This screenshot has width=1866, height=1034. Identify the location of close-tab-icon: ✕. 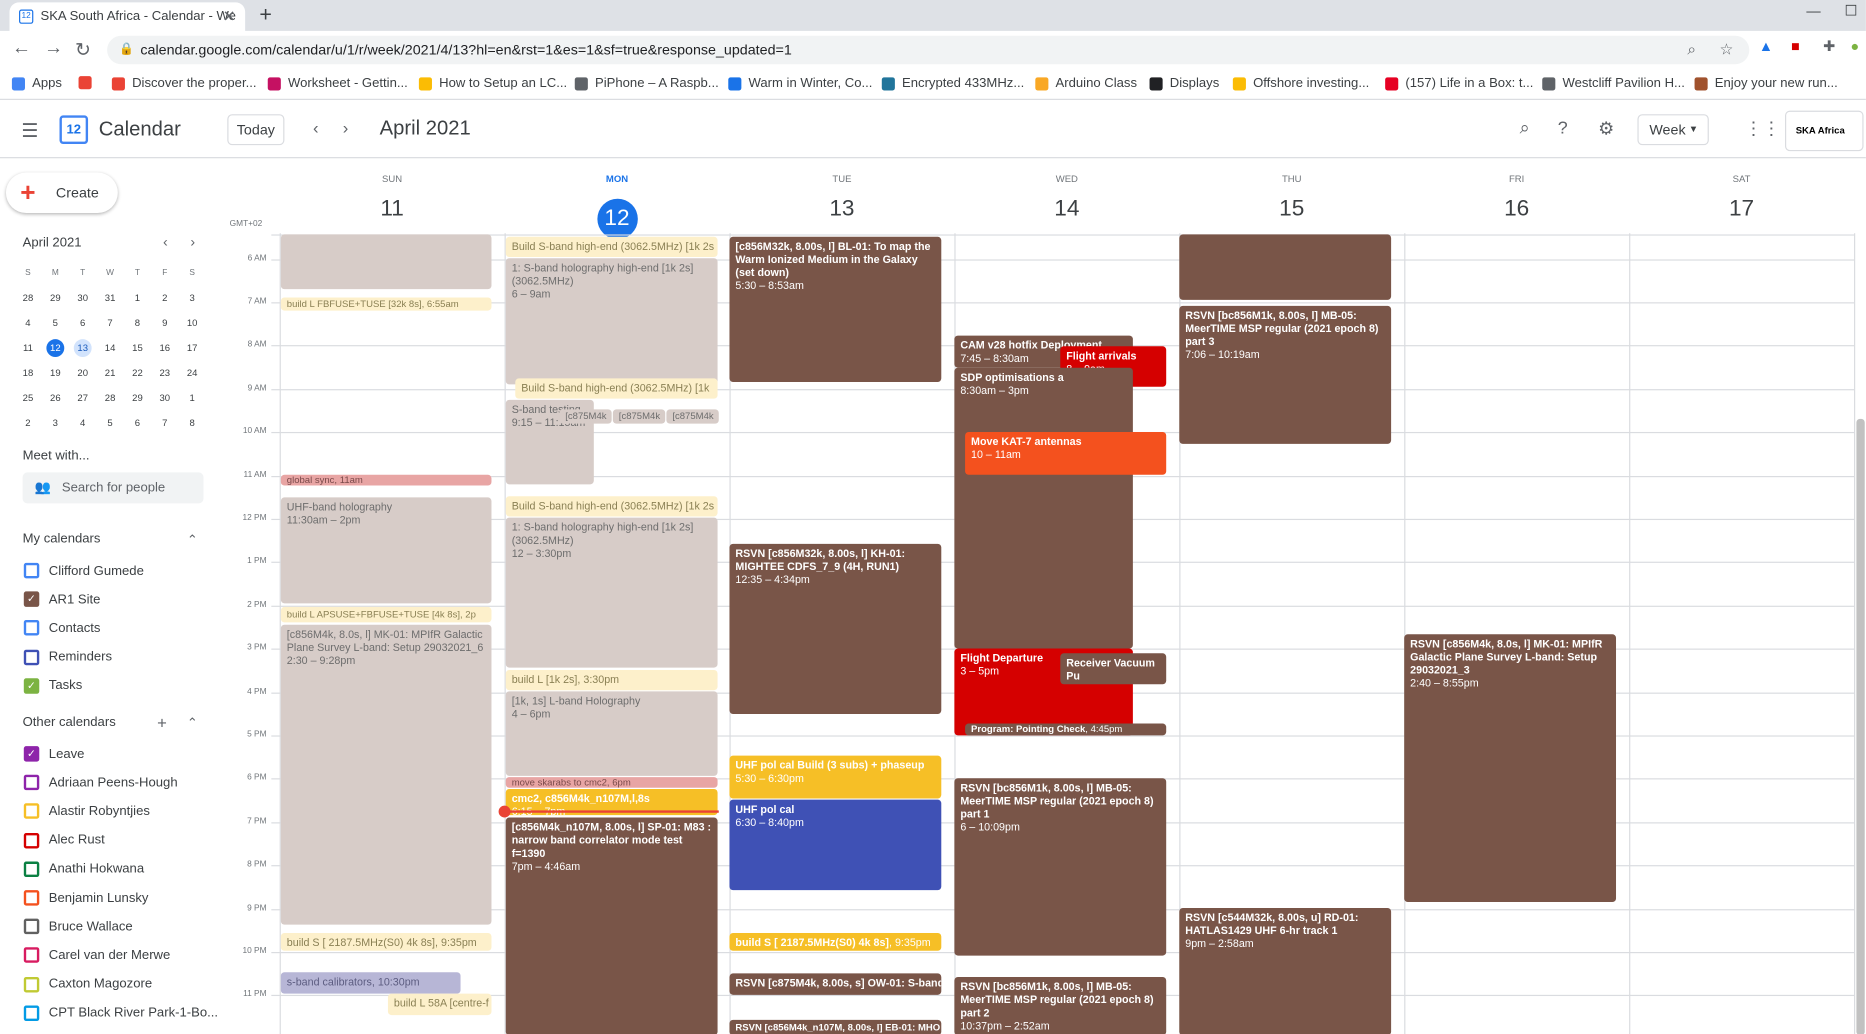
(229, 16).